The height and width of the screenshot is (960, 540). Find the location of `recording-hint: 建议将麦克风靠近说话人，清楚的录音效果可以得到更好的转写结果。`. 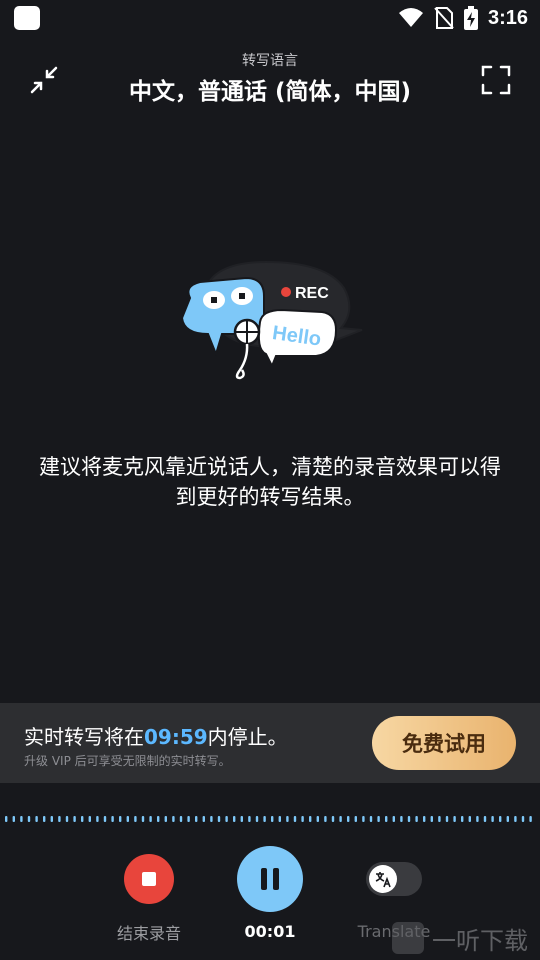

recording-hint: 建议将麦克风靠近说话人，清楚的录音效果可以得到更好的转写结果。 is located at coordinates (270, 482).